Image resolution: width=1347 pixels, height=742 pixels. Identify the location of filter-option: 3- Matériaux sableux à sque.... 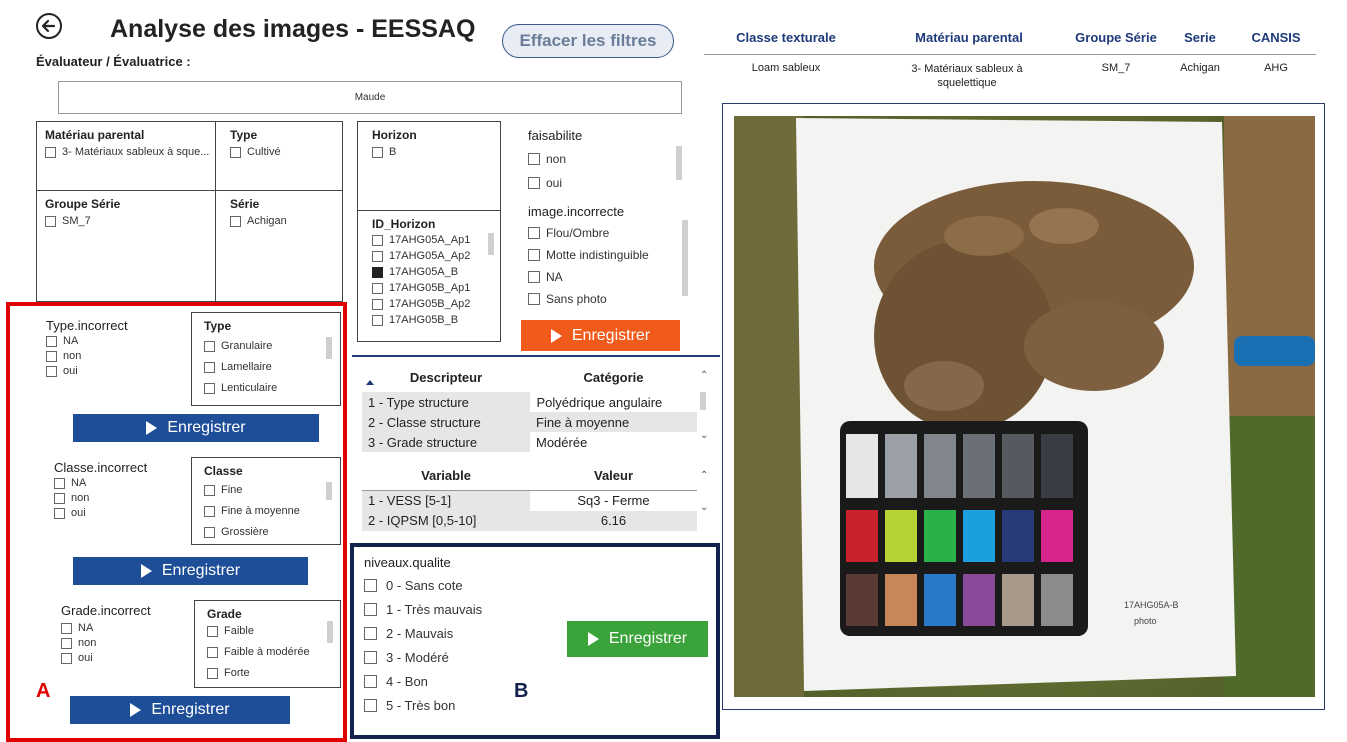
(127, 152).